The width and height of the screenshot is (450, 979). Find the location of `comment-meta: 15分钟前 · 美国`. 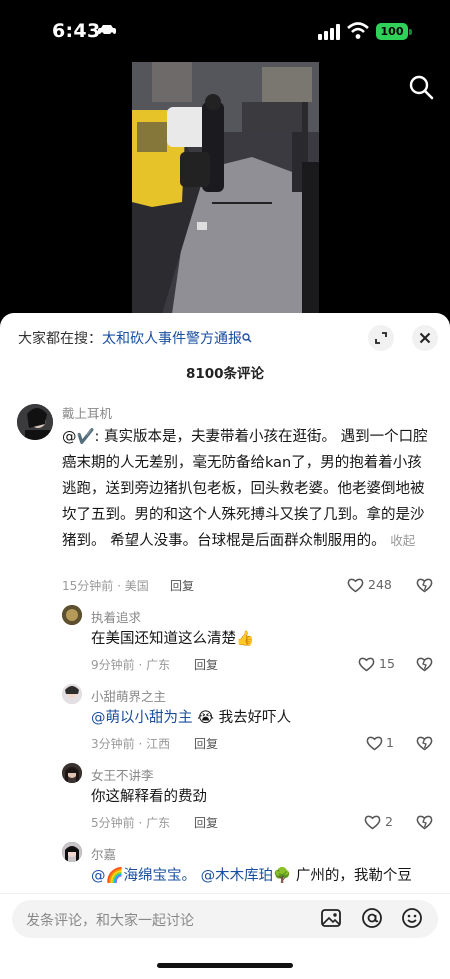

comment-meta: 15分钟前 · 美国 is located at coordinates (105, 586).